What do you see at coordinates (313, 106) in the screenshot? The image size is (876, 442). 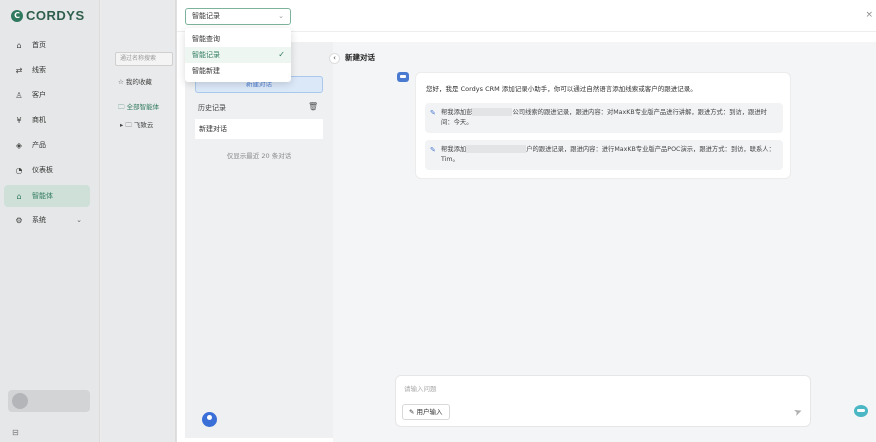 I see `trash-icon: 🗑` at bounding box center [313, 106].